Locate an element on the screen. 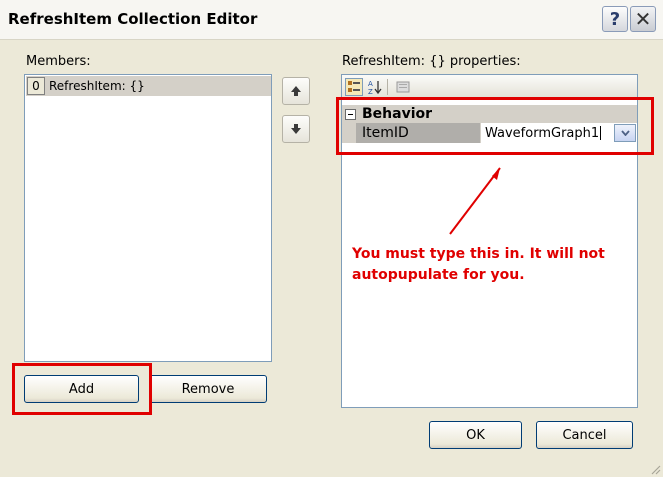 The image size is (663, 477). list-item-label: RefreshItem: {} is located at coordinates (97, 86).